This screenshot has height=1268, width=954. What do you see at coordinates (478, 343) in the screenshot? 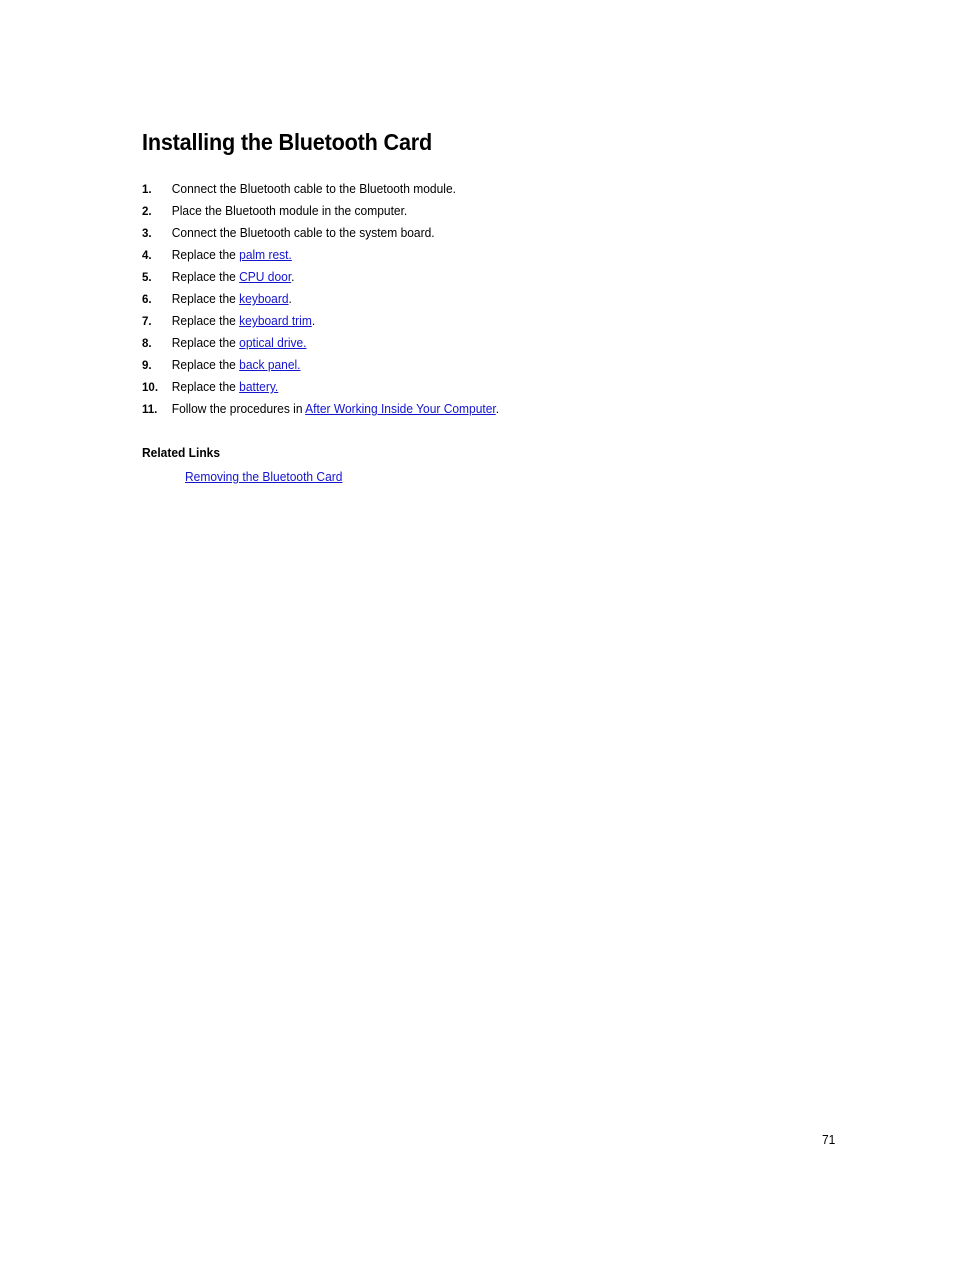
I see `procedure-step: 8. Replace the optical drive.` at bounding box center [478, 343].